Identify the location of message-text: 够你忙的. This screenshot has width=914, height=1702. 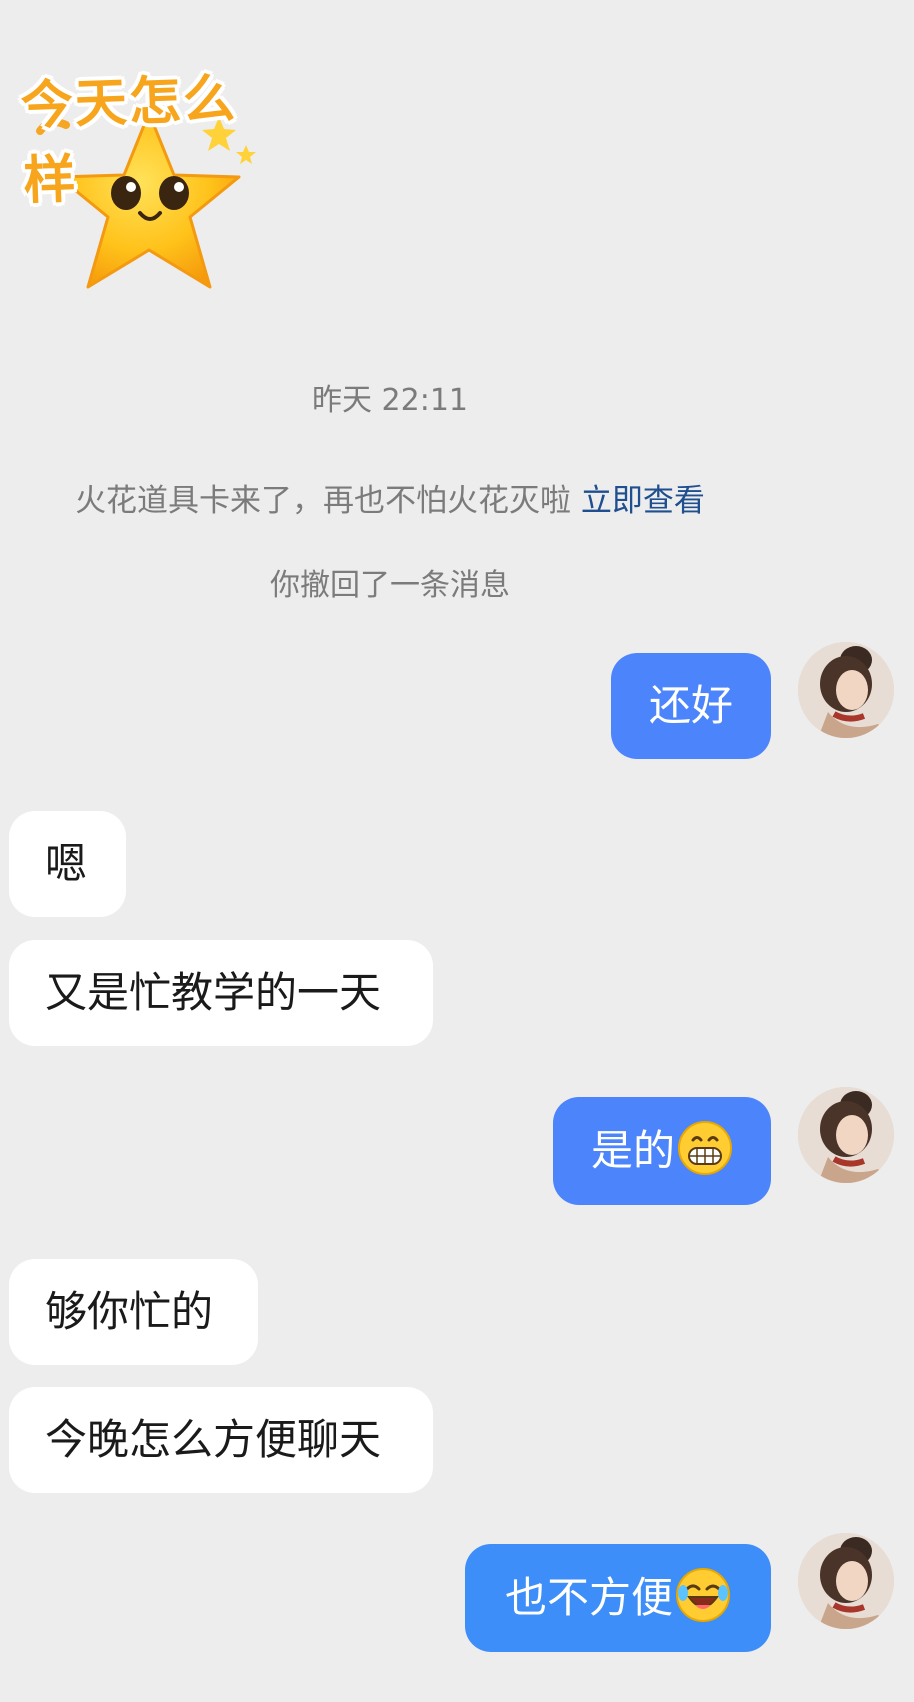
(129, 1311).